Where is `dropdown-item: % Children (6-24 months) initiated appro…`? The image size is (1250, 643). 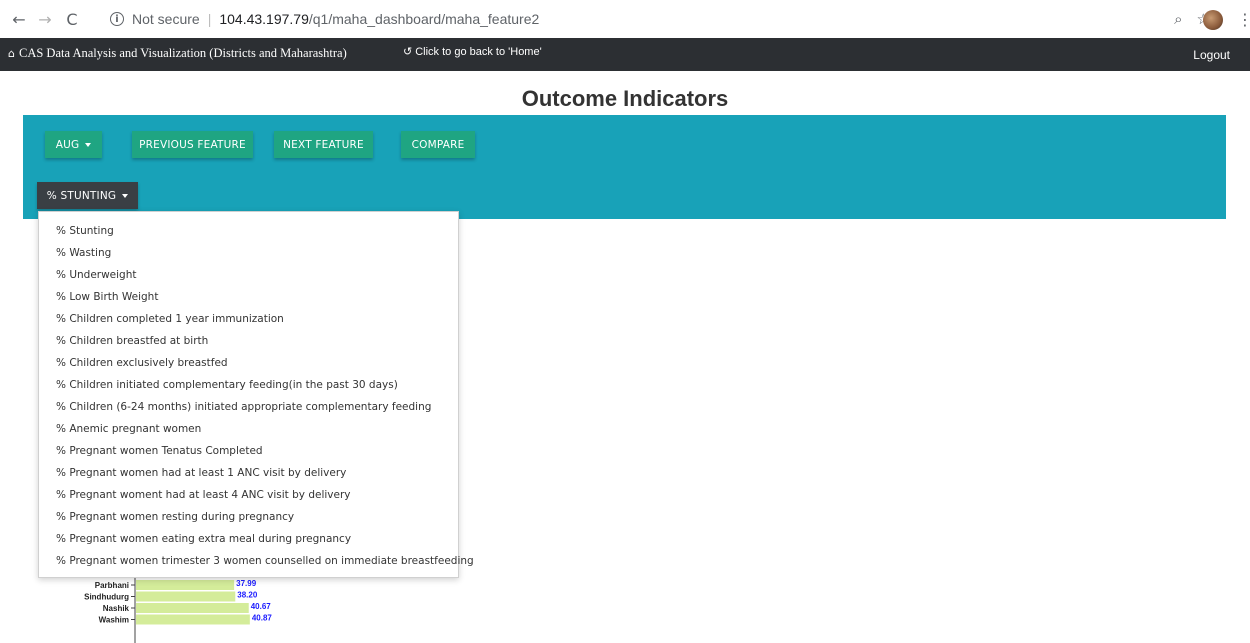
dropdown-item: % Children (6-24 months) initiated appro… is located at coordinates (248, 407).